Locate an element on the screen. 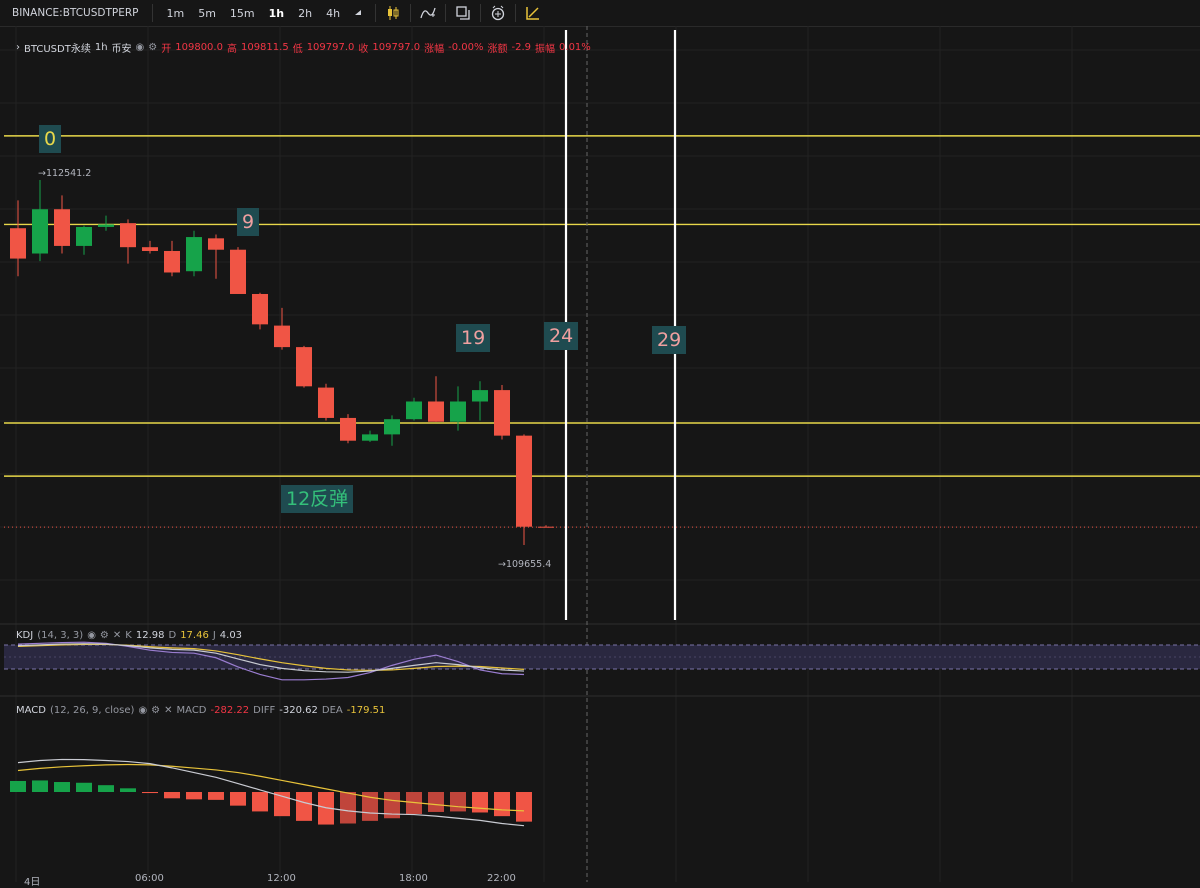 The width and height of the screenshot is (1200, 888). time-label-0: 4日 is located at coordinates (32, 882).